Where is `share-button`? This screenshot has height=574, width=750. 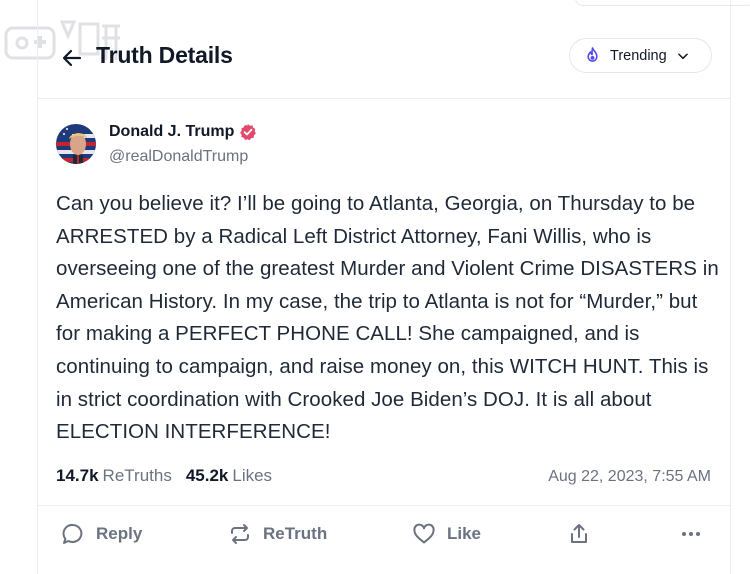
share-button is located at coordinates (579, 534).